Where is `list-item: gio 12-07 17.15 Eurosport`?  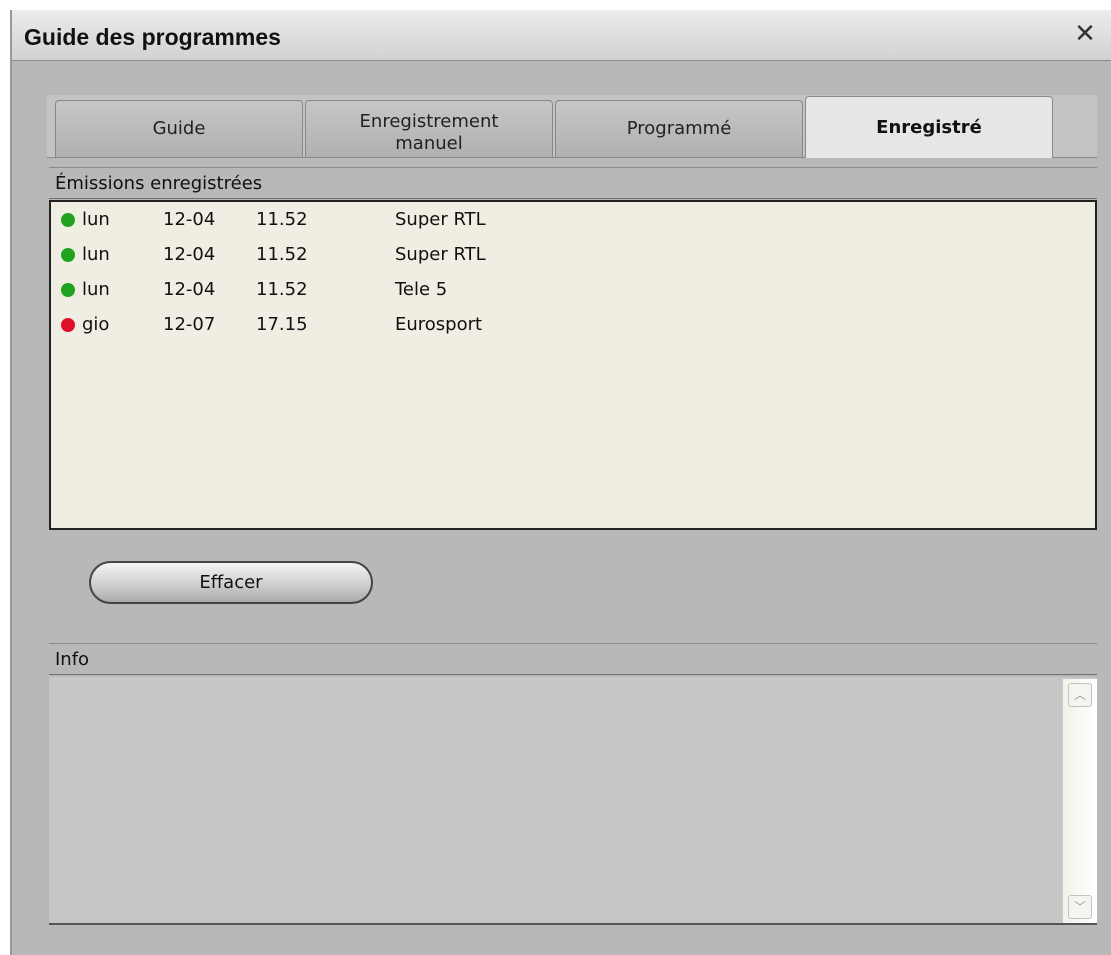
list-item: gio 12-07 17.15 Eurosport is located at coordinates (573, 324).